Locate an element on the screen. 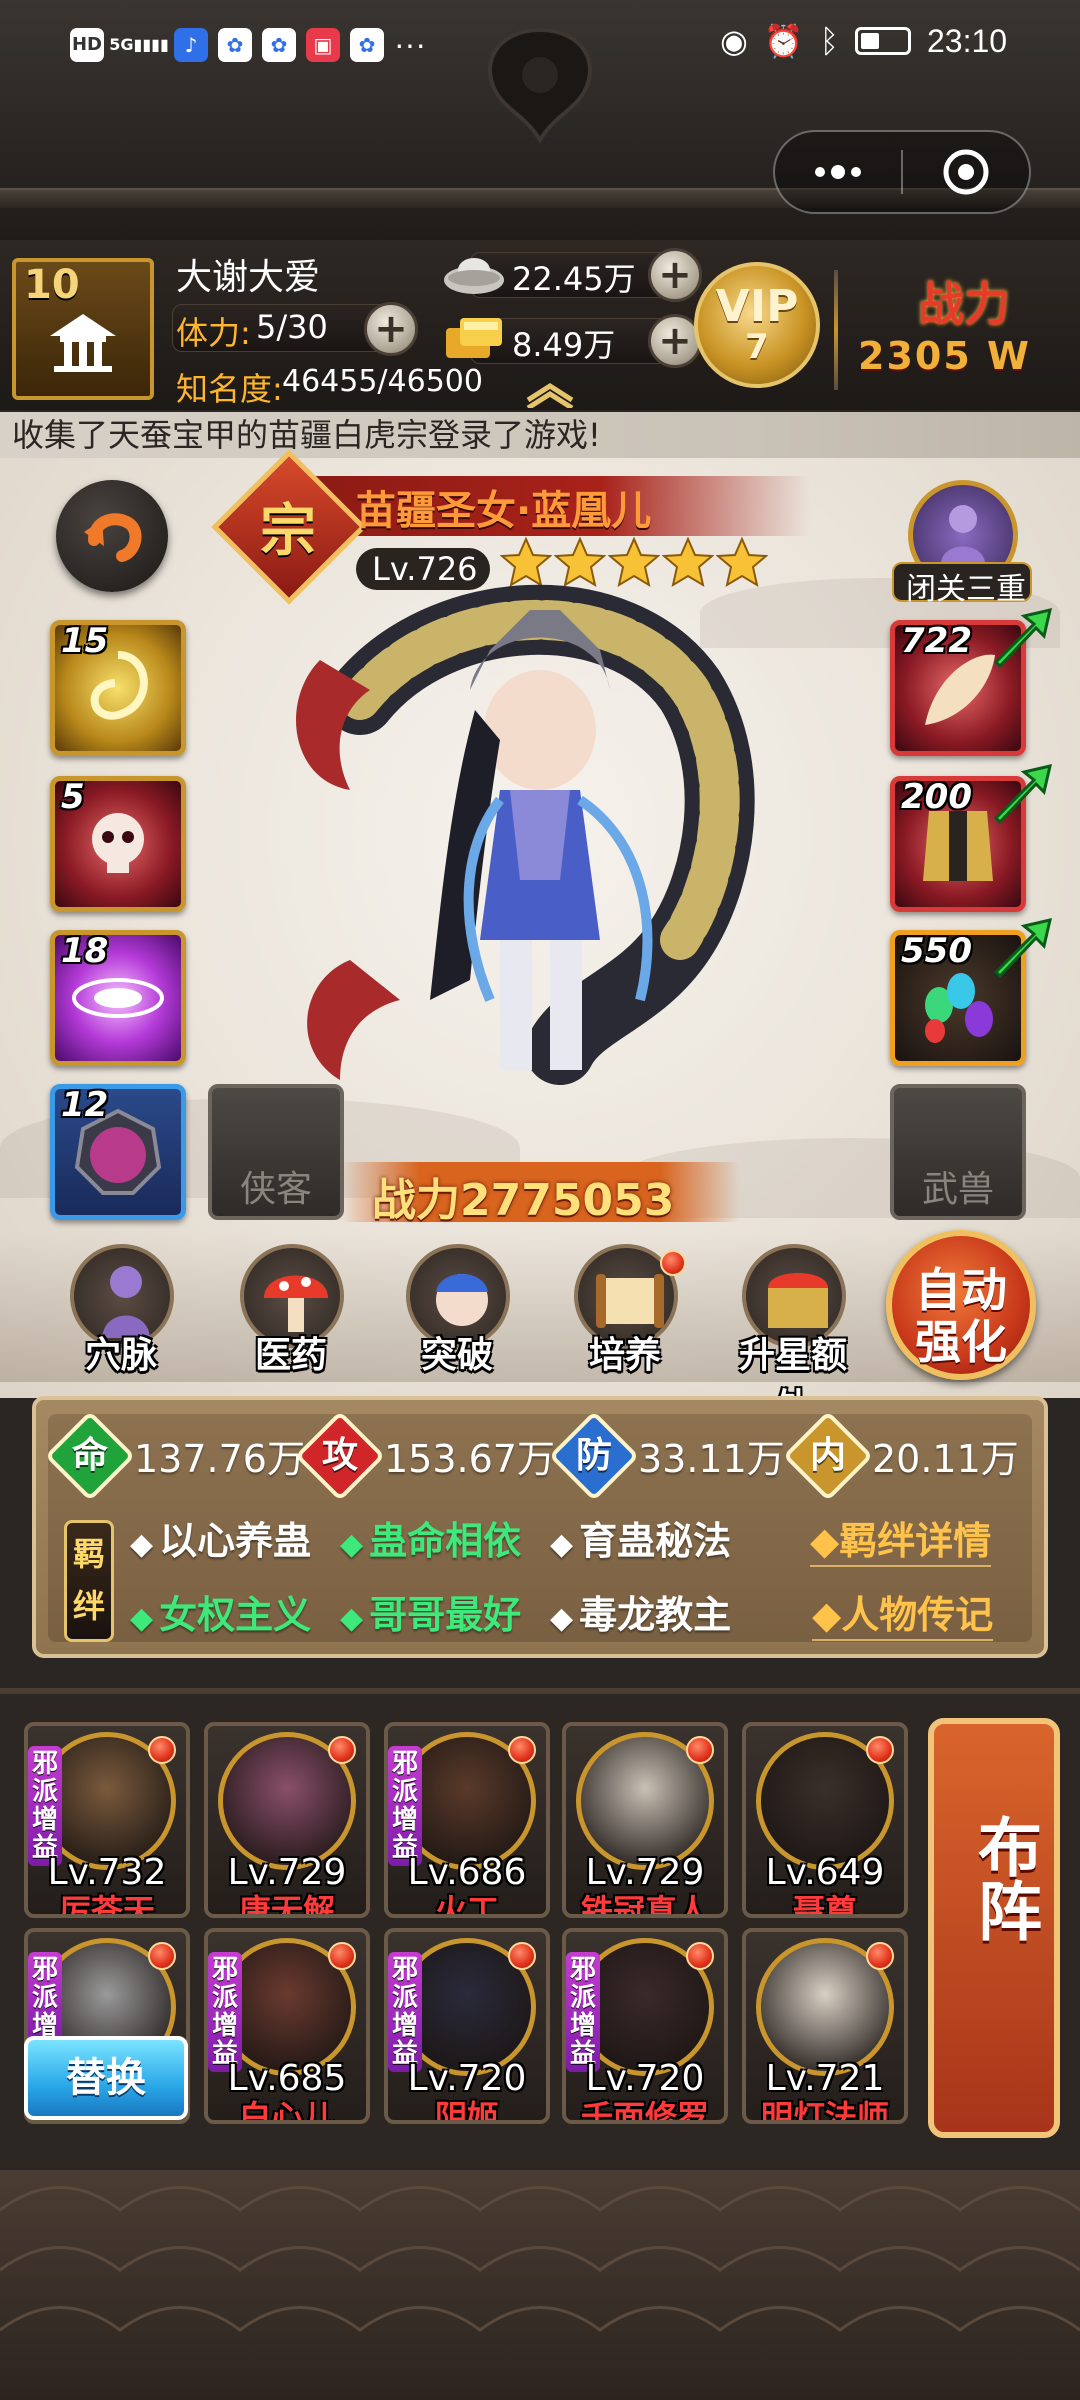  vip-label: VIP is located at coordinates (757, 306).